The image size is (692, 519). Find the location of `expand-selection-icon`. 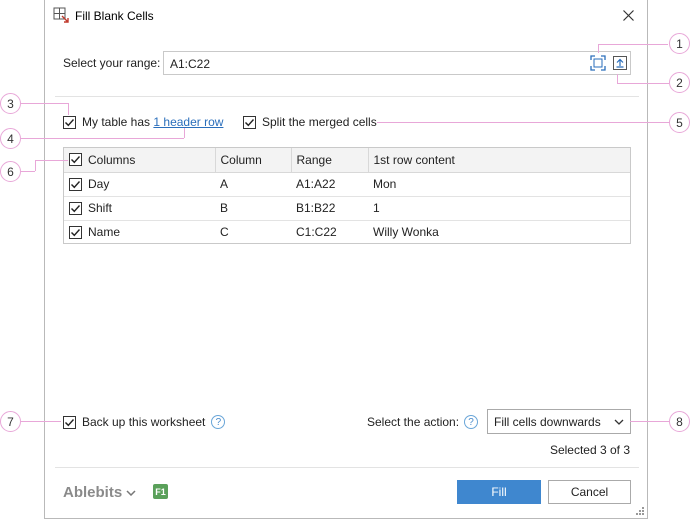

expand-selection-icon is located at coordinates (620, 63).